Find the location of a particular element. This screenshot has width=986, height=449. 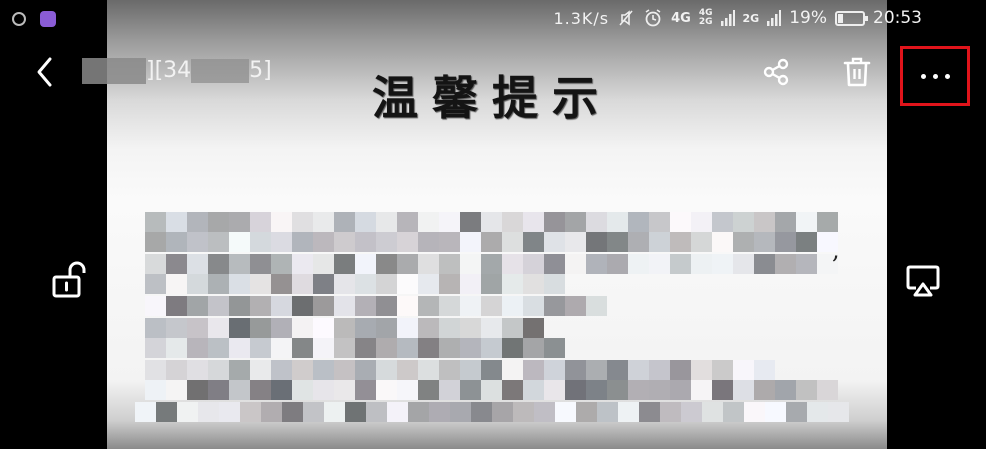

rotation-lock-button is located at coordinates (70, 280).